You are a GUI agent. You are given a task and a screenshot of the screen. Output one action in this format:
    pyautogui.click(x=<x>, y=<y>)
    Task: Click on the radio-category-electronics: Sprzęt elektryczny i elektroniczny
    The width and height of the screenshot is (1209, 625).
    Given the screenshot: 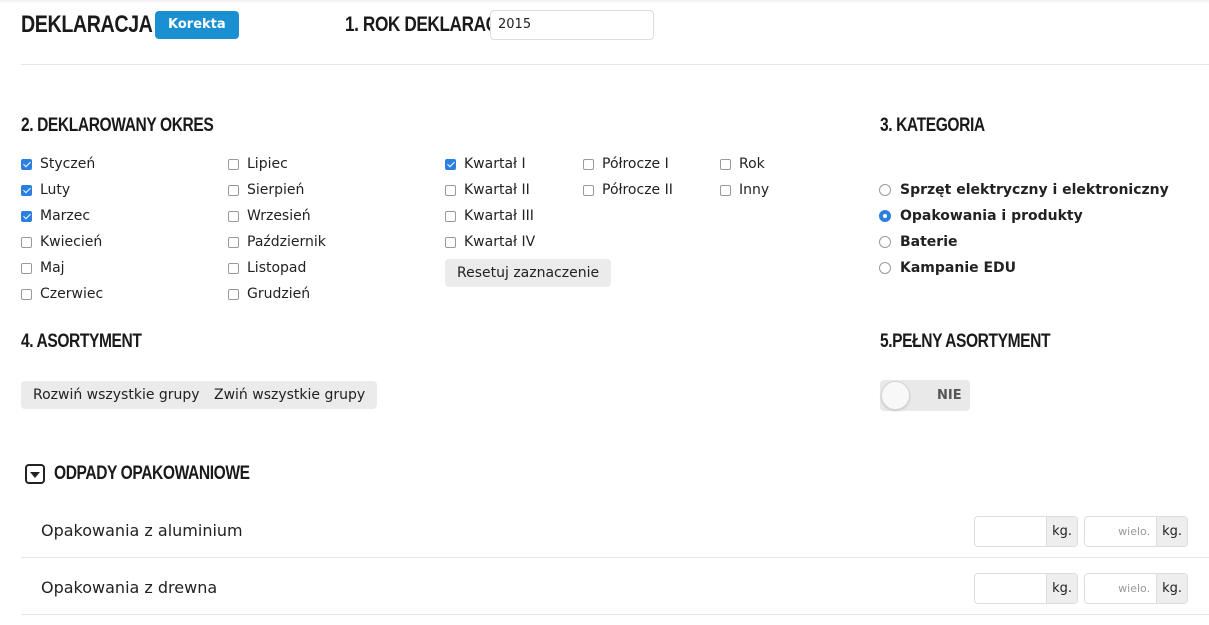 What is the action you would take?
    pyautogui.click(x=1024, y=190)
    